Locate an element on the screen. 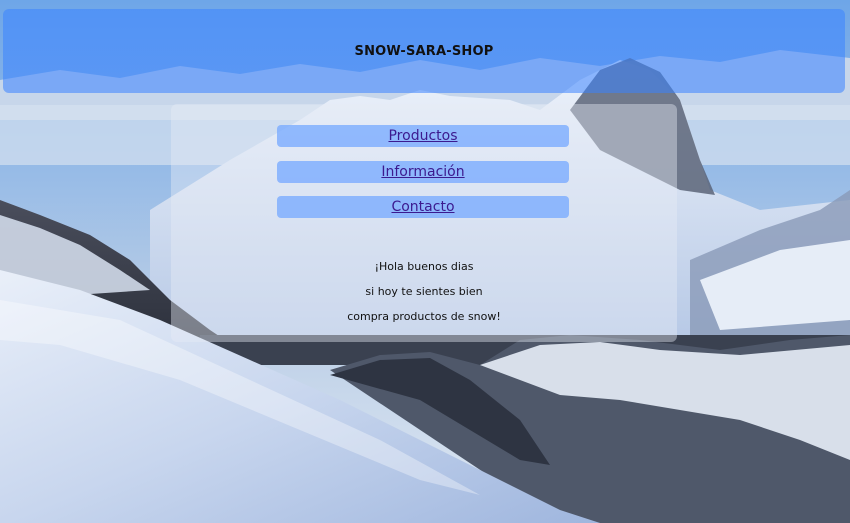 This screenshot has height=523, width=850. nav-link-informacion: Información is located at coordinates (423, 172).